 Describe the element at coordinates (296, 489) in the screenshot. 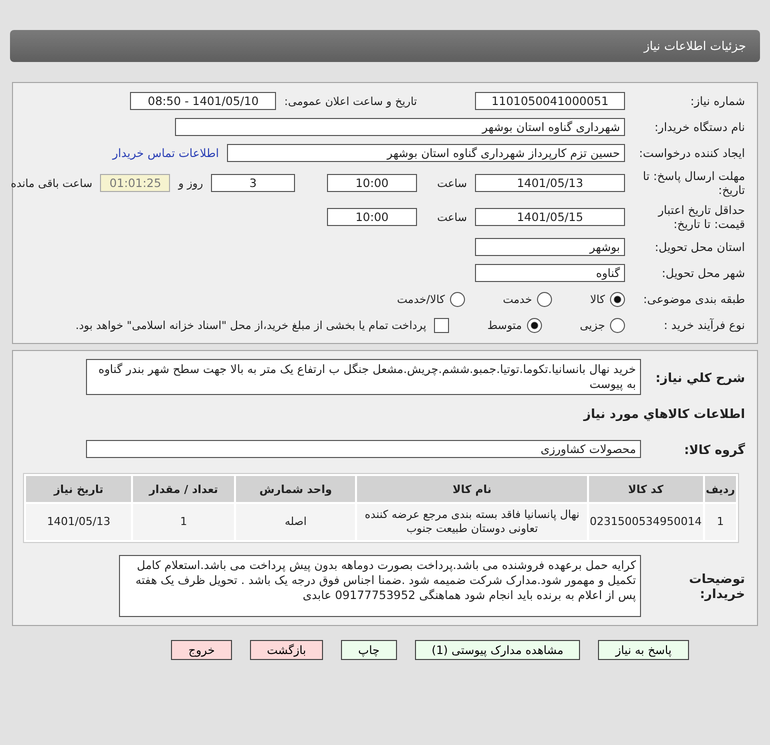

I see `column-header: واحد شمارش` at that location.